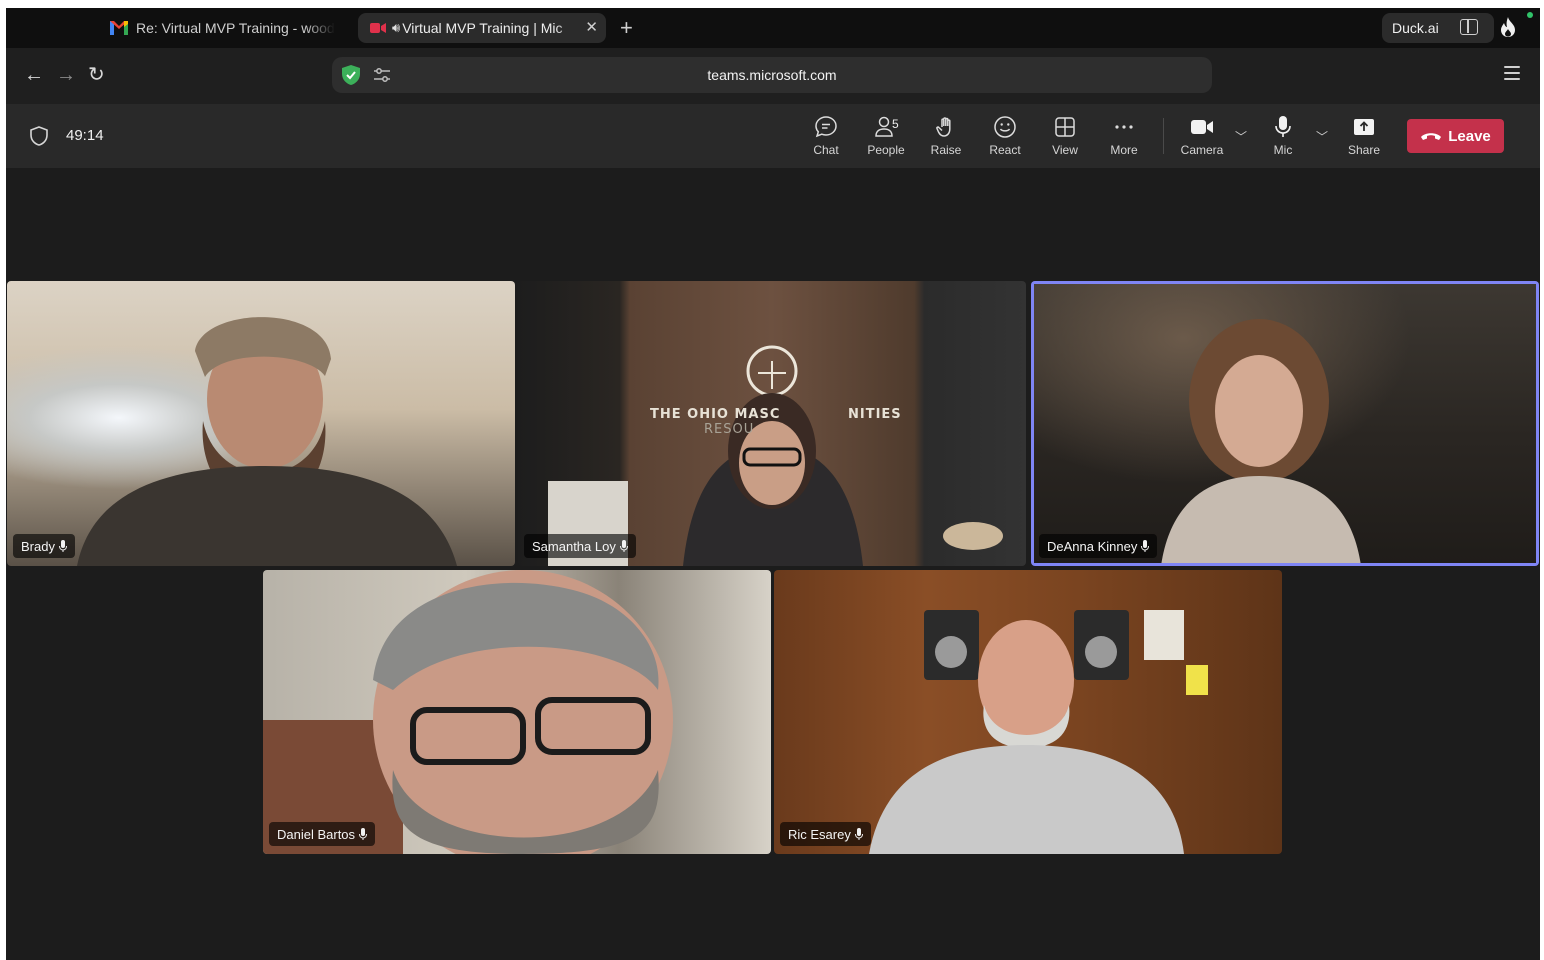  Describe the element at coordinates (1364, 127) in the screenshot. I see `share-screen-icon` at that location.